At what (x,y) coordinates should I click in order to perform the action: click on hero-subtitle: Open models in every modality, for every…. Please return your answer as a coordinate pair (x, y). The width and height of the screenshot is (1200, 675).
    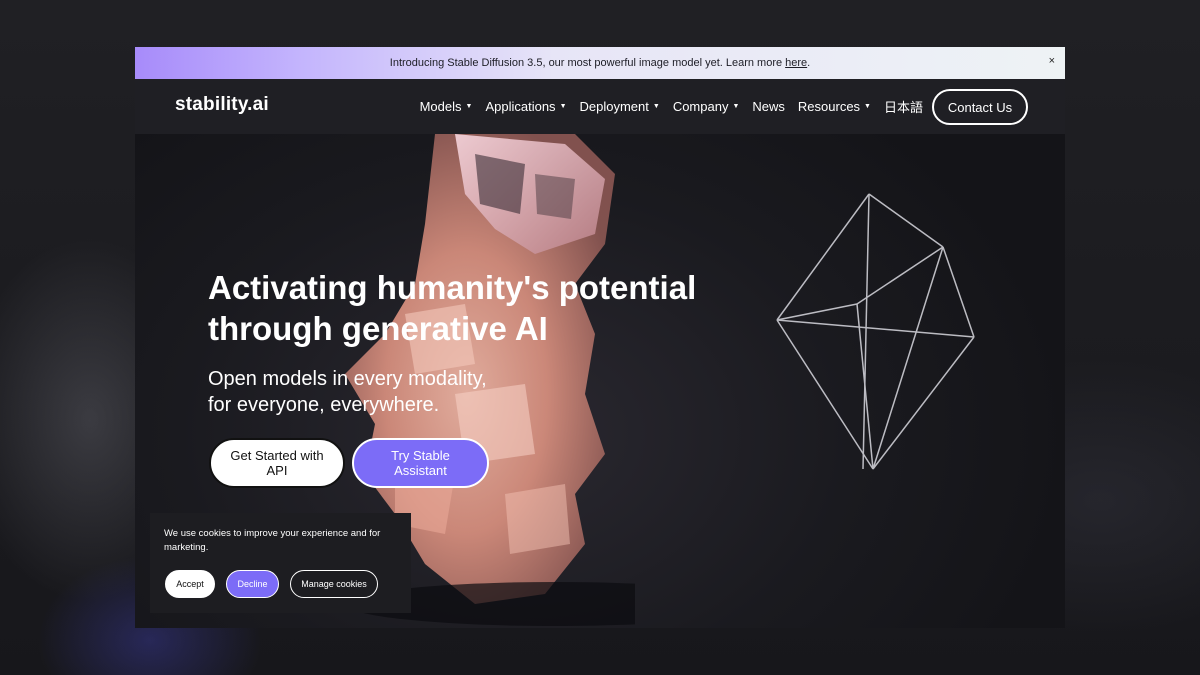
    Looking at the image, I should click on (408, 392).